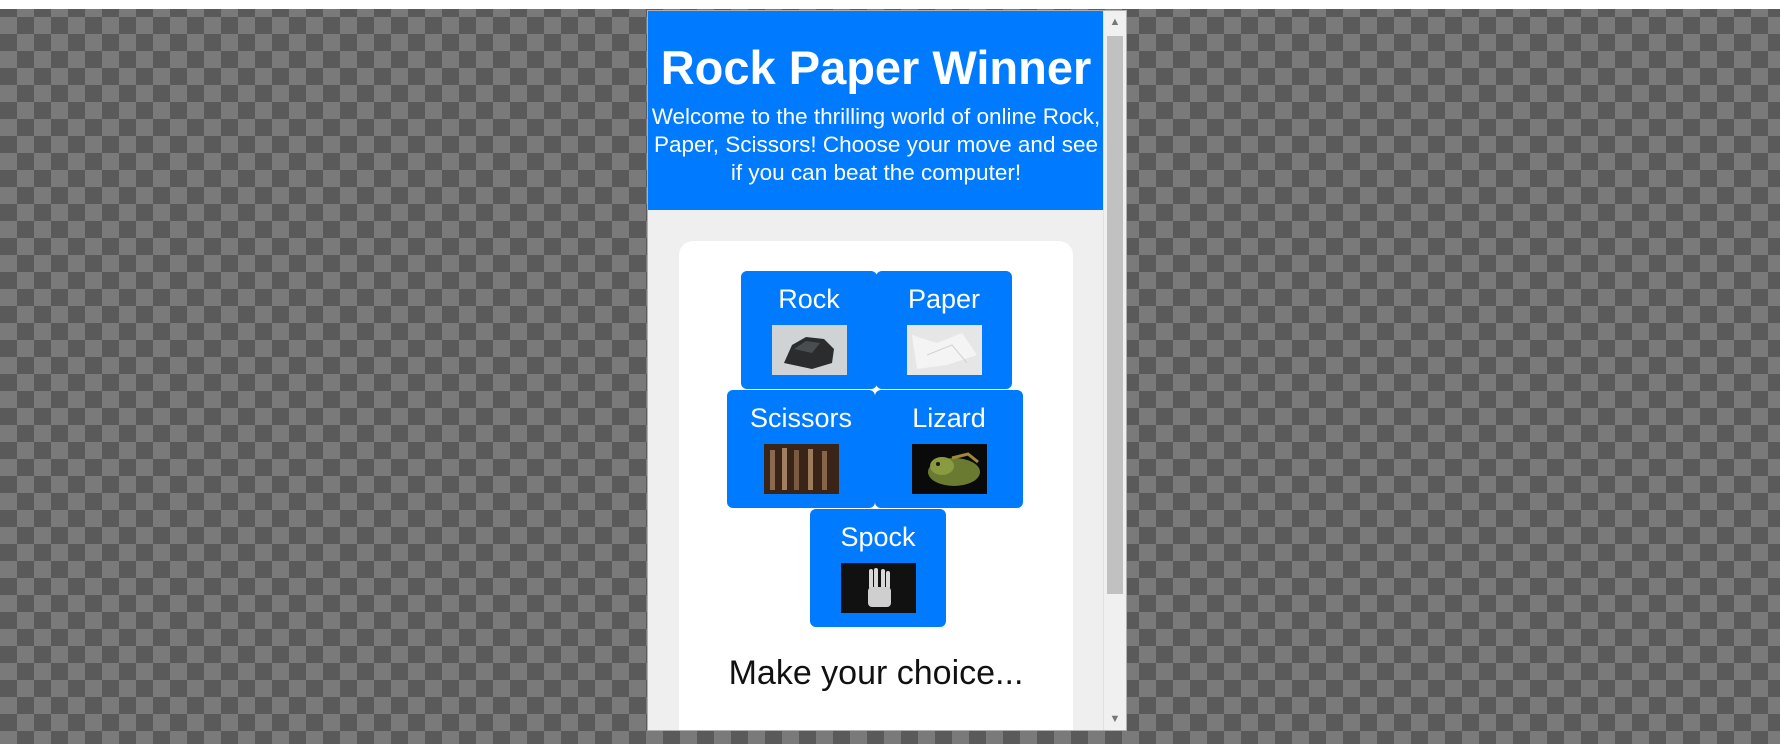  What do you see at coordinates (1115, 719) in the screenshot?
I see `scroll-down-arrow-icon: ▼` at bounding box center [1115, 719].